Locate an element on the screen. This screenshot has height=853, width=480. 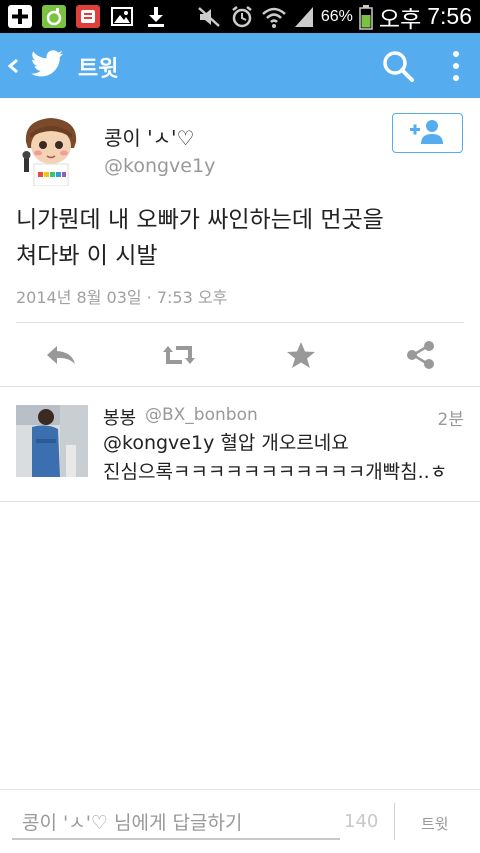
favorite-icon is located at coordinates (301, 355).